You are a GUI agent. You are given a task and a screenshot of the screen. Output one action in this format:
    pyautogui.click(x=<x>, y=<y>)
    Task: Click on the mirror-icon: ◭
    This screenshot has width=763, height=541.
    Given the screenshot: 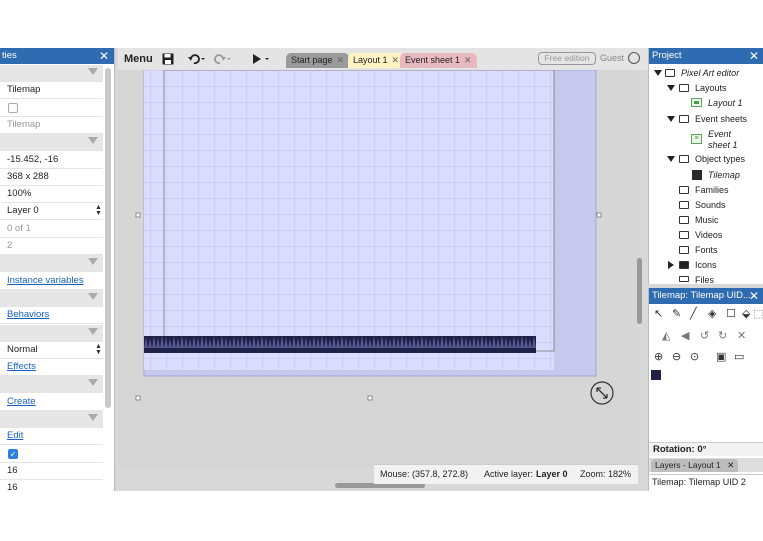 What is the action you would take?
    pyautogui.click(x=666, y=336)
    